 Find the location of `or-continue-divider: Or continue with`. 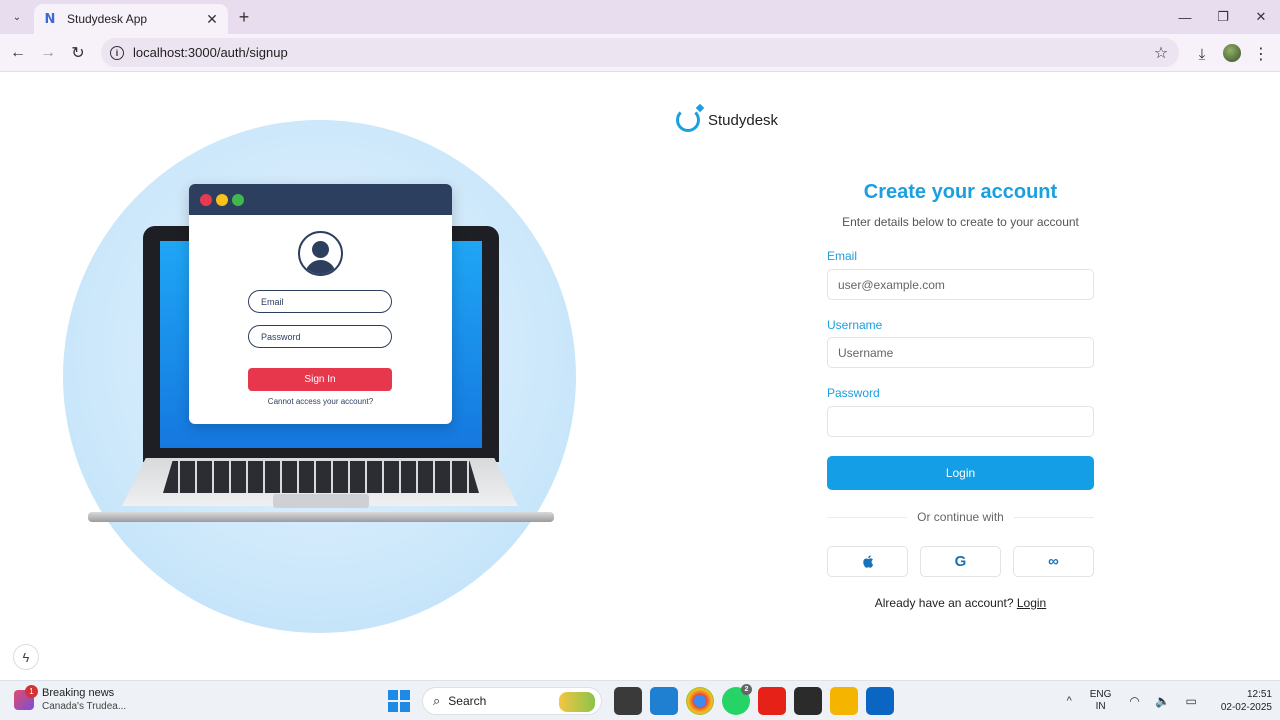

or-continue-divider: Or continue with is located at coordinates (960, 517).